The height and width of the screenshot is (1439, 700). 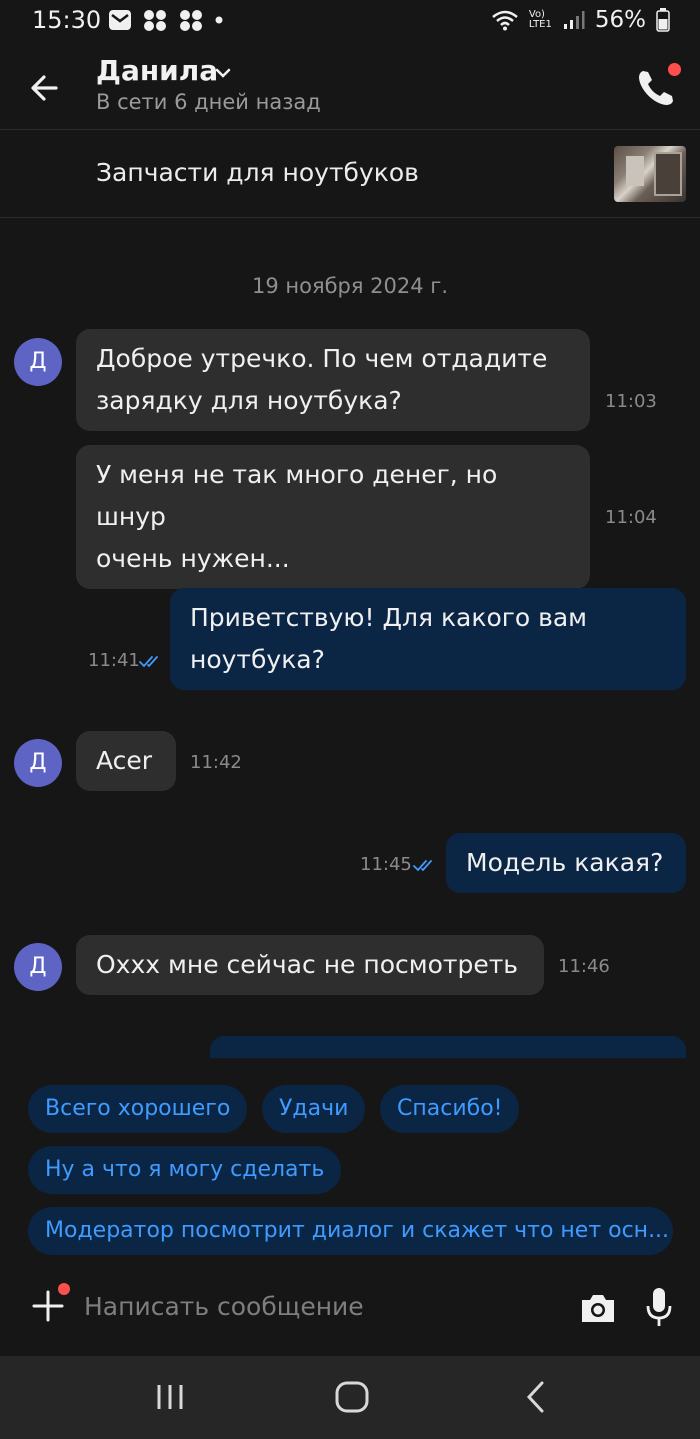 What do you see at coordinates (674, 69) in the screenshot?
I see `call-badge` at bounding box center [674, 69].